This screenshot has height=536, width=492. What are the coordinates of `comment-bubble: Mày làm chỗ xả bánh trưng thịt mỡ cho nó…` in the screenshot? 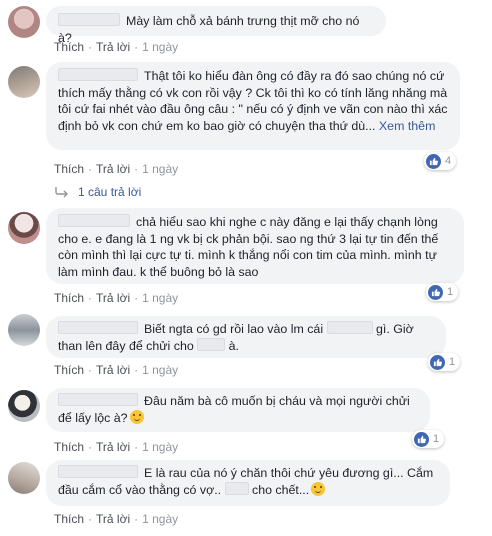 It's located at (216, 25).